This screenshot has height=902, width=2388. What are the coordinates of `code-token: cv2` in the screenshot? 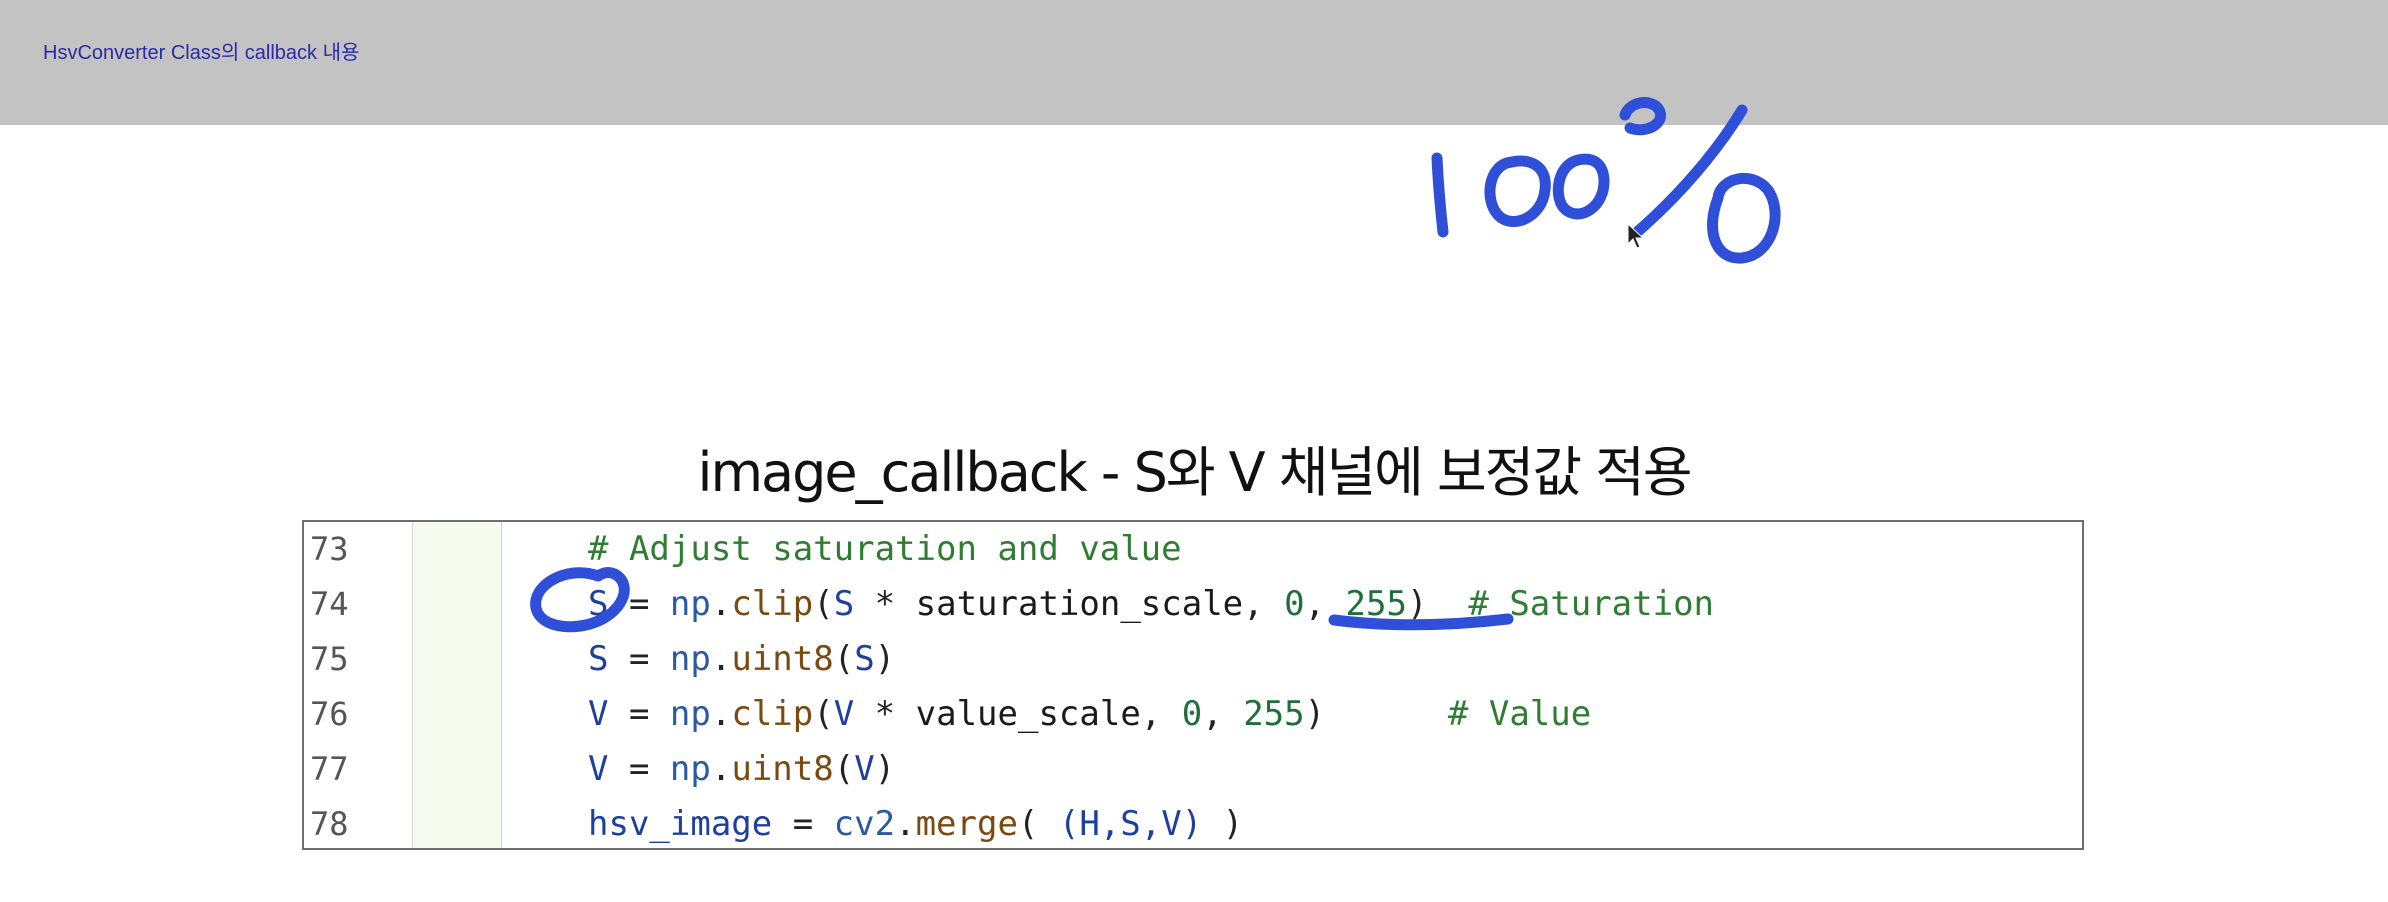 It's located at (864, 824).